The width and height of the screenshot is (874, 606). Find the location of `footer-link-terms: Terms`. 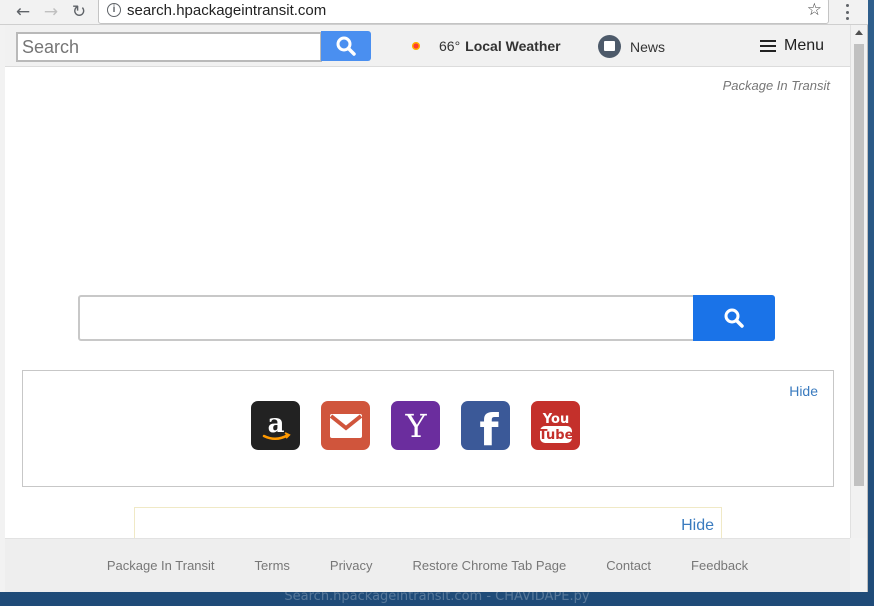

footer-link-terms: Terms is located at coordinates (272, 565).